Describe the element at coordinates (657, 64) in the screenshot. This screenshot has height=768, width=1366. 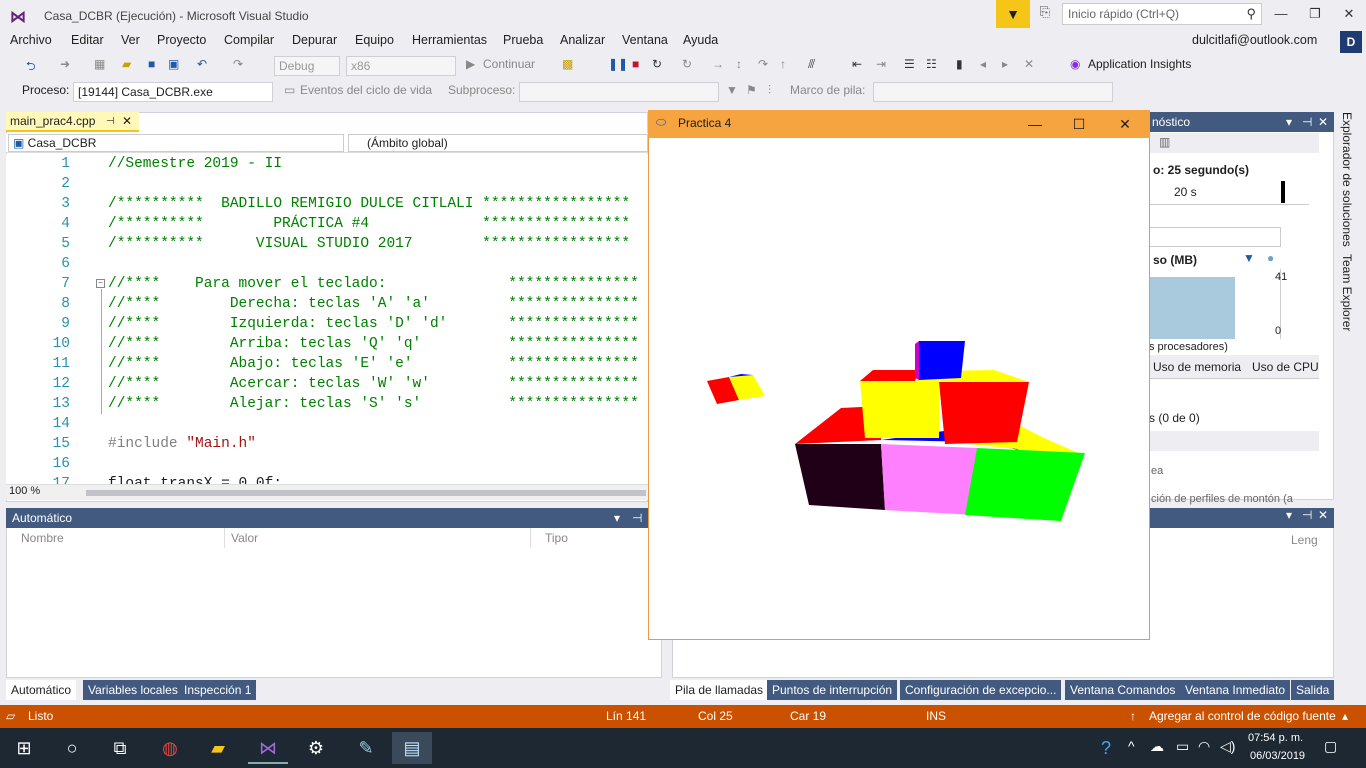
I see `restart-icon: ↻` at that location.